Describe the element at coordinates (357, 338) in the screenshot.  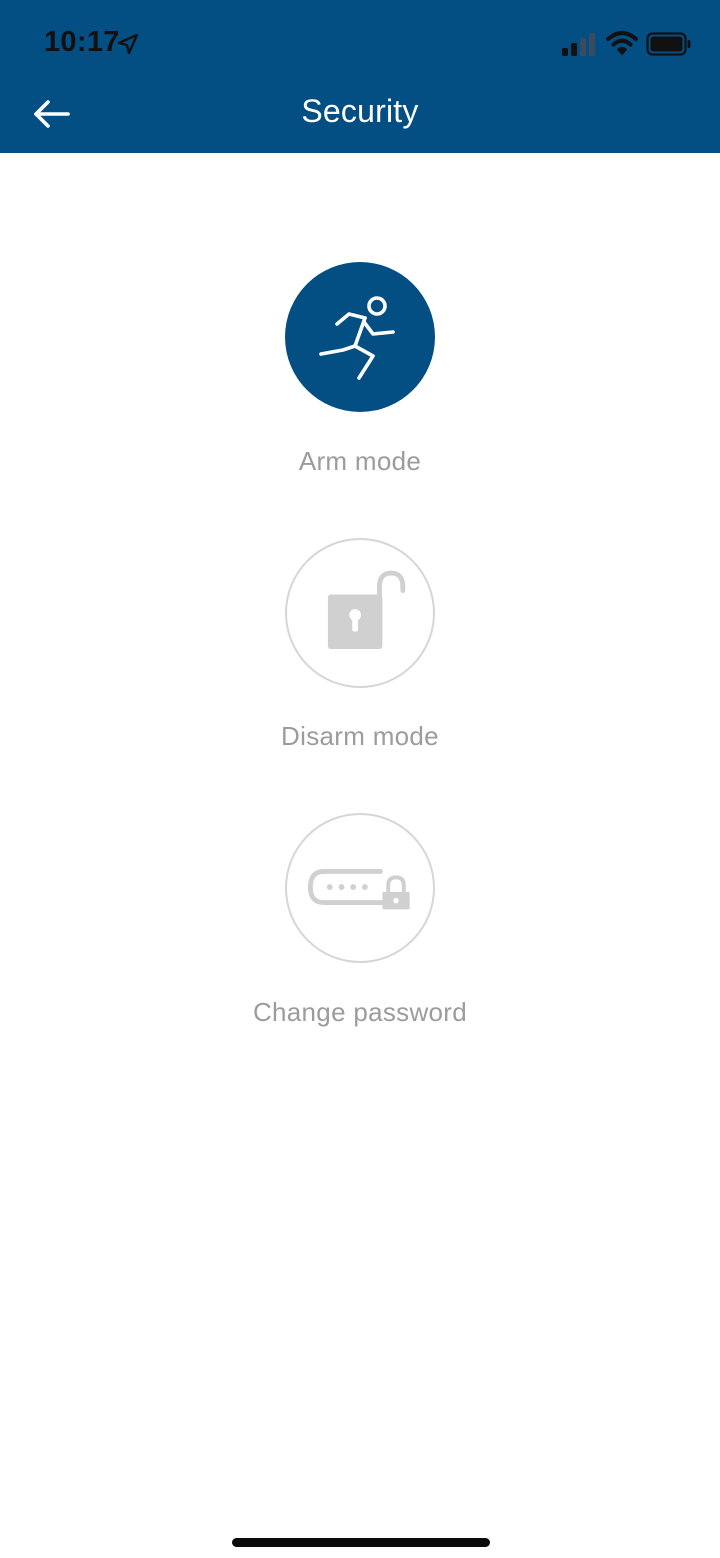
I see `running-person-icon` at that location.